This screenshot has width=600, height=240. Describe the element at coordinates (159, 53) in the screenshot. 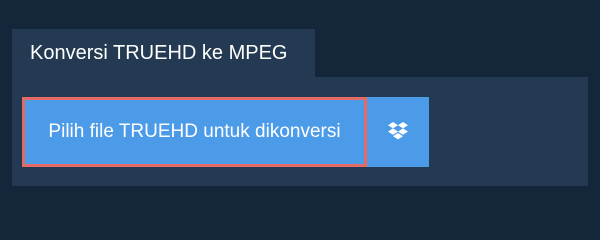

I see `converter-tab-label: Konversi TRUEHD ke MPEG` at that location.